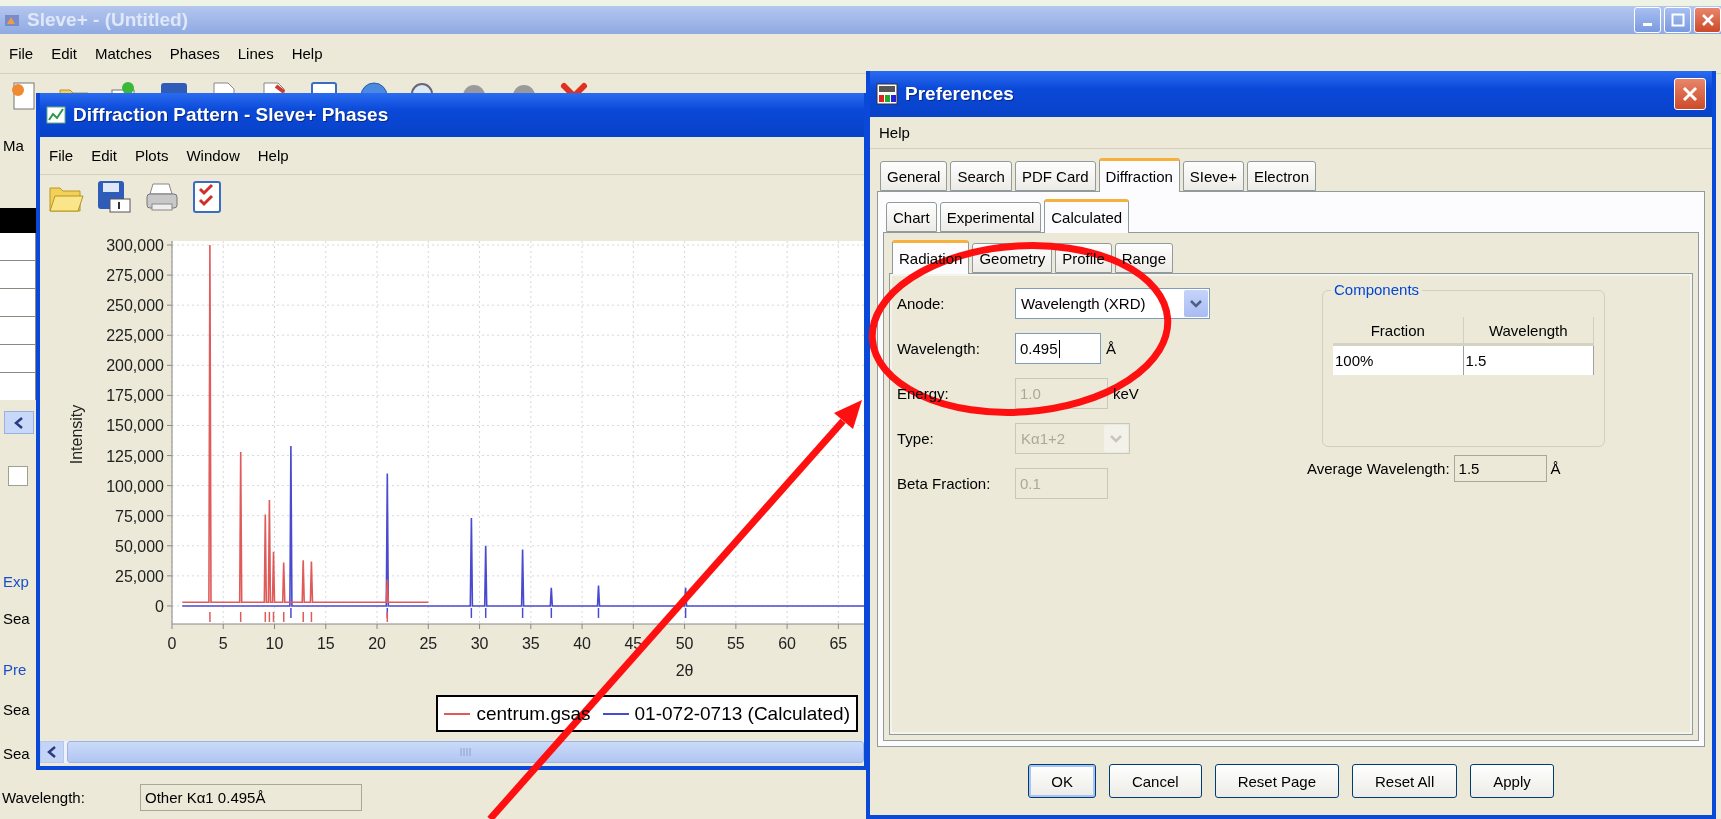 The height and width of the screenshot is (819, 1721). Describe the element at coordinates (1213, 176) in the screenshot. I see `tab: SIeve+` at that location.